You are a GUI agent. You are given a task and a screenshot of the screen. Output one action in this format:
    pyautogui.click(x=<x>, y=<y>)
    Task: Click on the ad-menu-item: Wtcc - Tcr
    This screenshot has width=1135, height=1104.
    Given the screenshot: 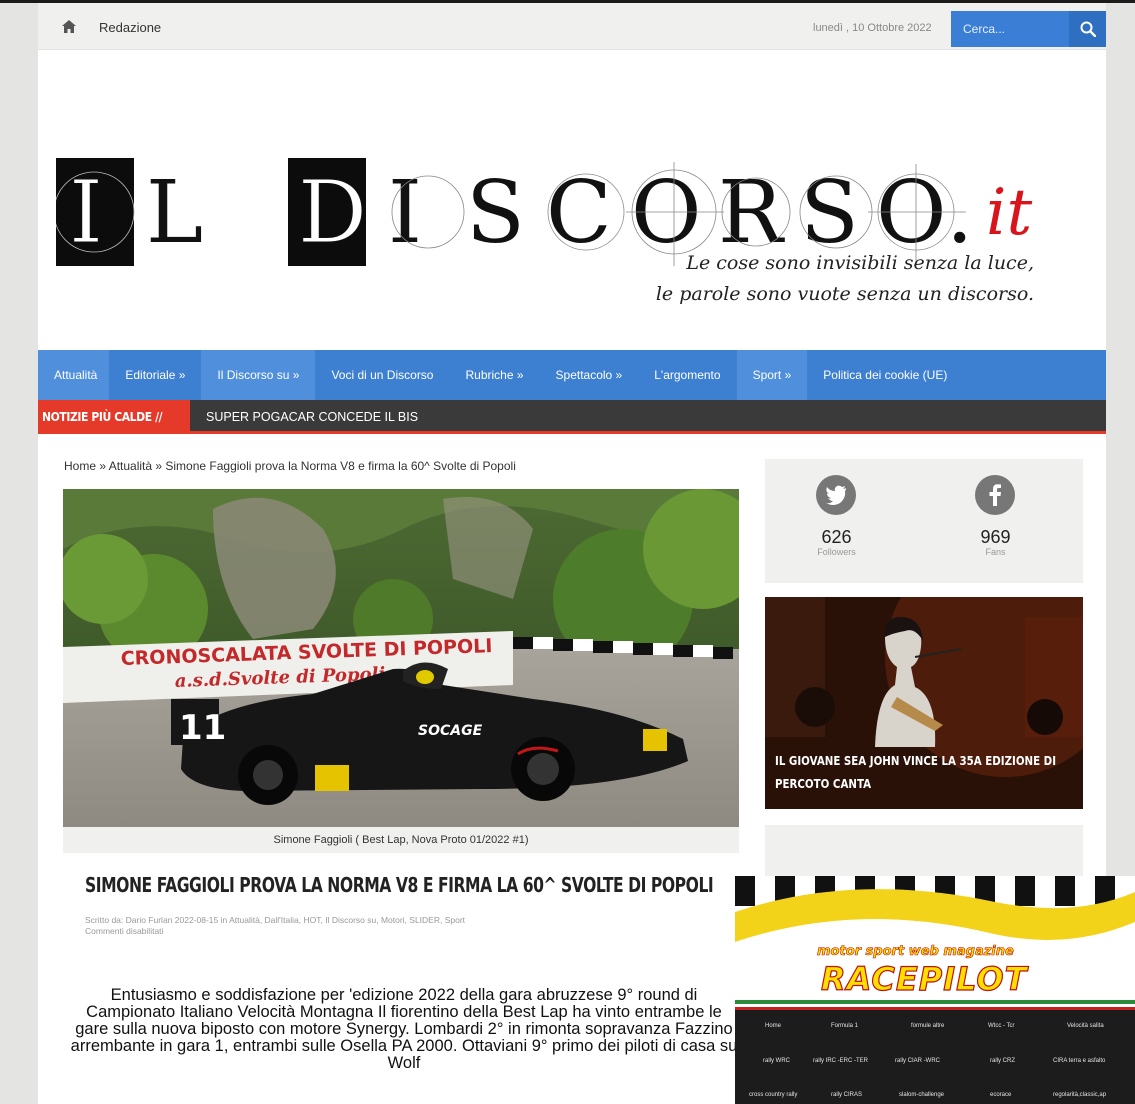 What is the action you would take?
    pyautogui.click(x=1001, y=1026)
    